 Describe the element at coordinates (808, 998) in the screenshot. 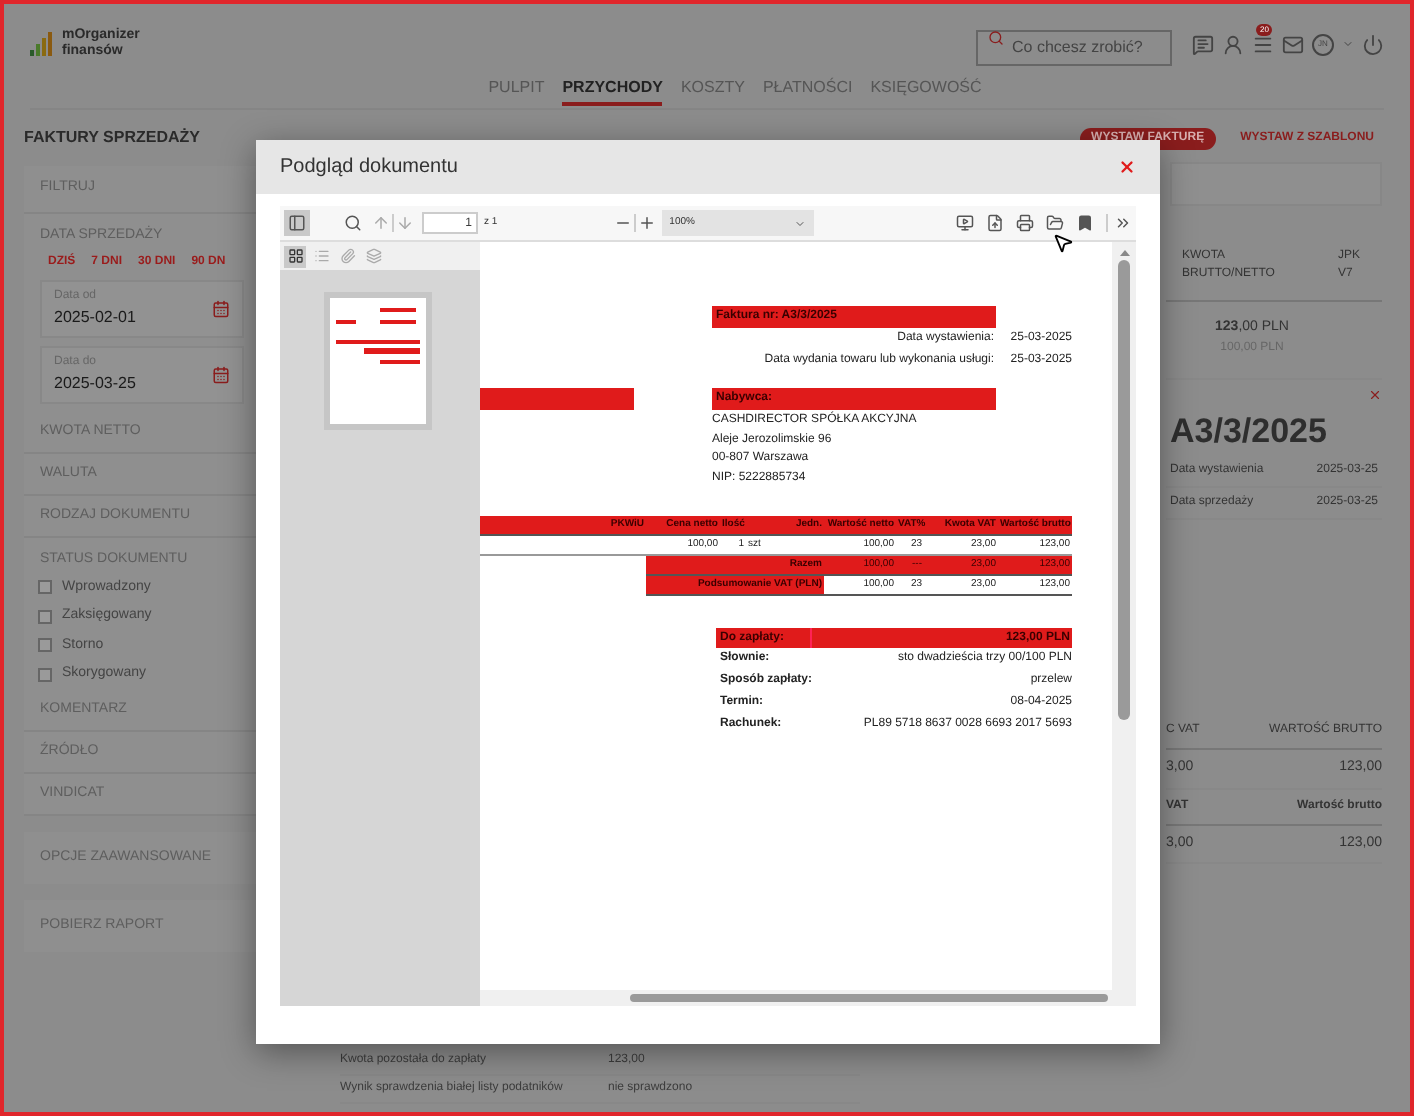

I see `horizontal-scrollbar` at that location.